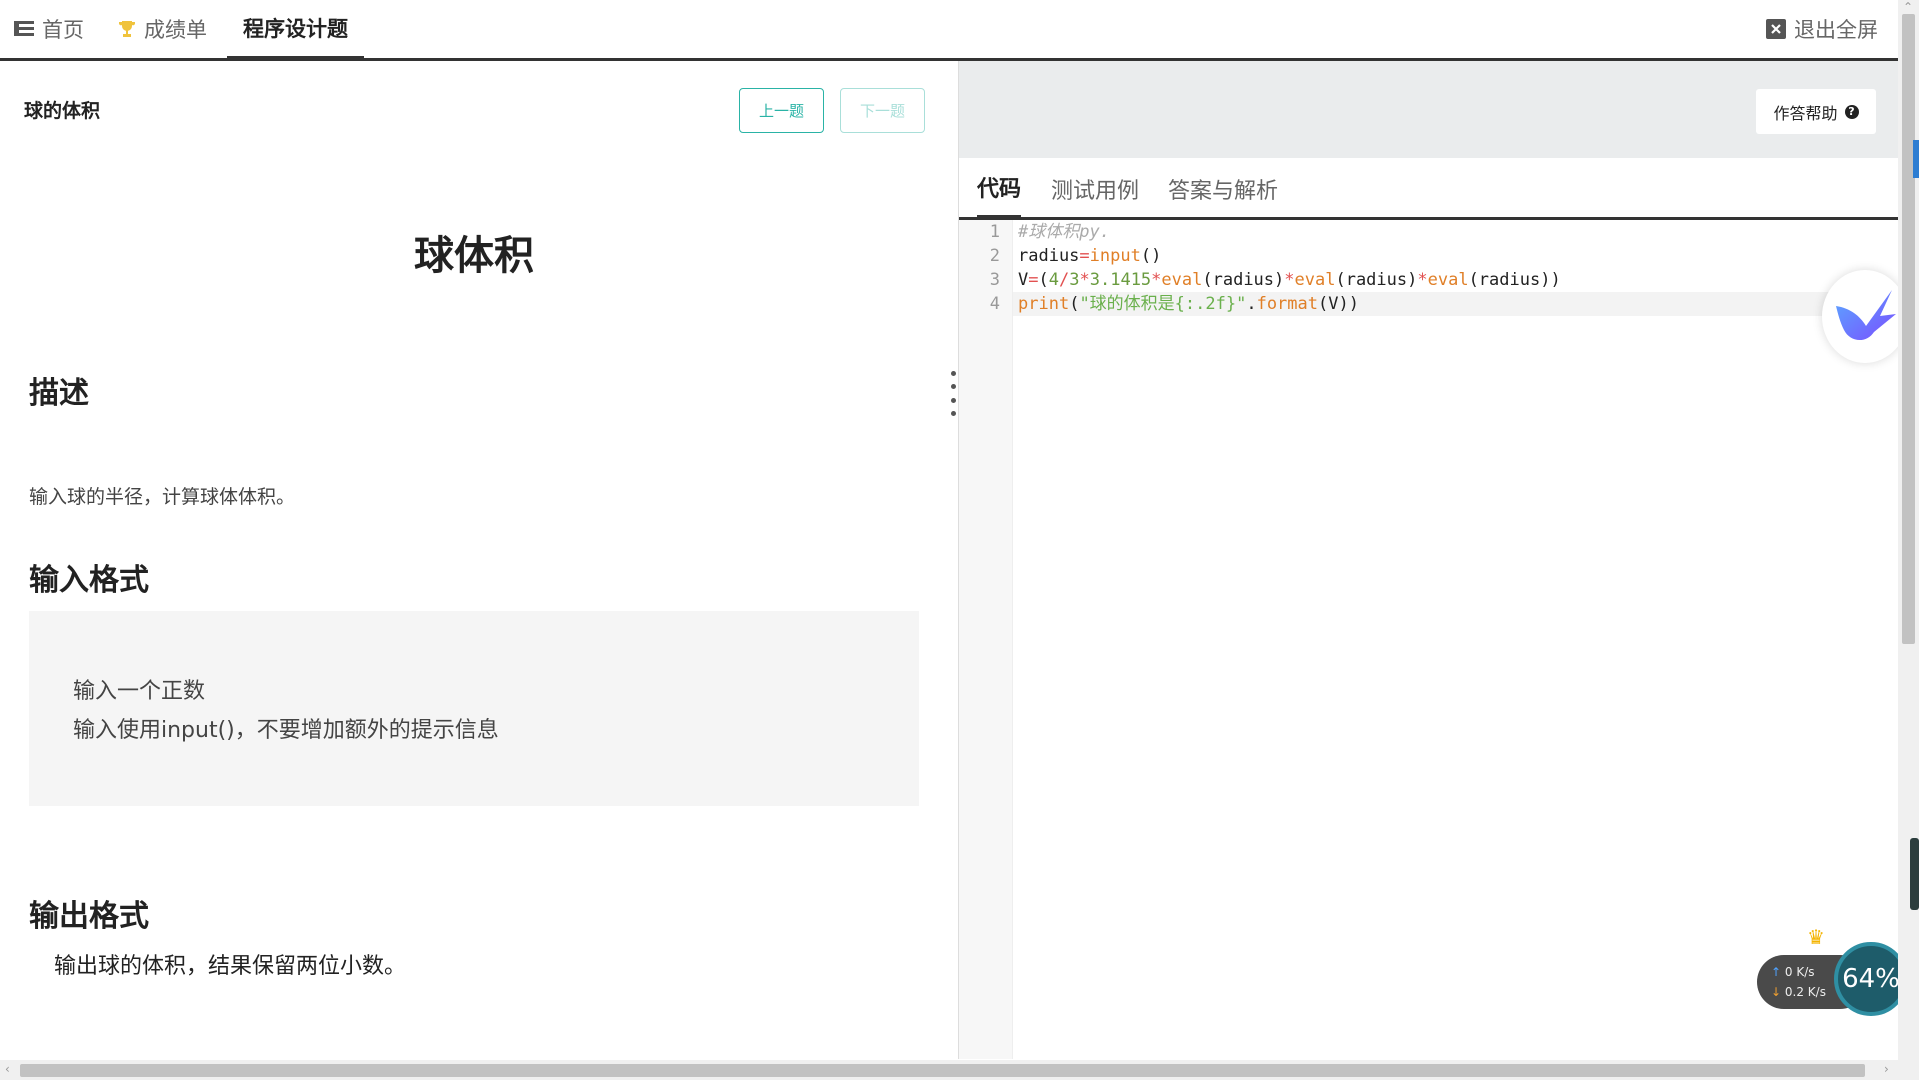 The height and width of the screenshot is (1080, 1919). Describe the element at coordinates (139, 691) in the screenshot. I see `input-format-line: 输入一个正数` at that location.